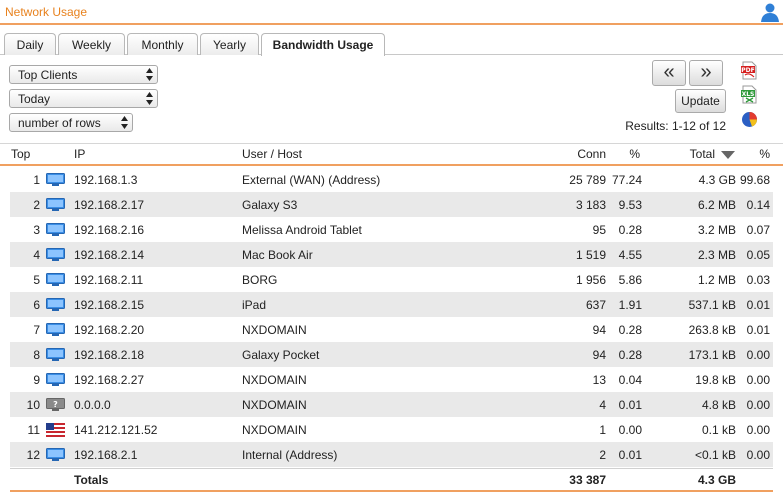  Describe the element at coordinates (669, 73) in the screenshot. I see `prev-button: «` at that location.